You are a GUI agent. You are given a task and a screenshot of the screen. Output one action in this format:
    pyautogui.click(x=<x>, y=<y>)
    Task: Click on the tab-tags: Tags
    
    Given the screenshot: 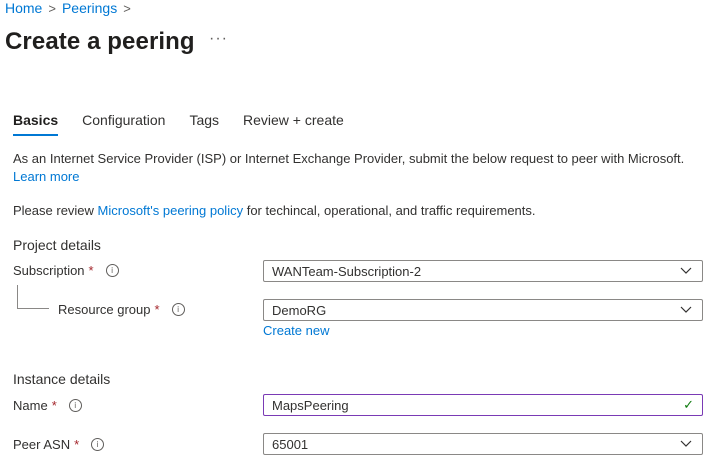 What is the action you would take?
    pyautogui.click(x=204, y=123)
    